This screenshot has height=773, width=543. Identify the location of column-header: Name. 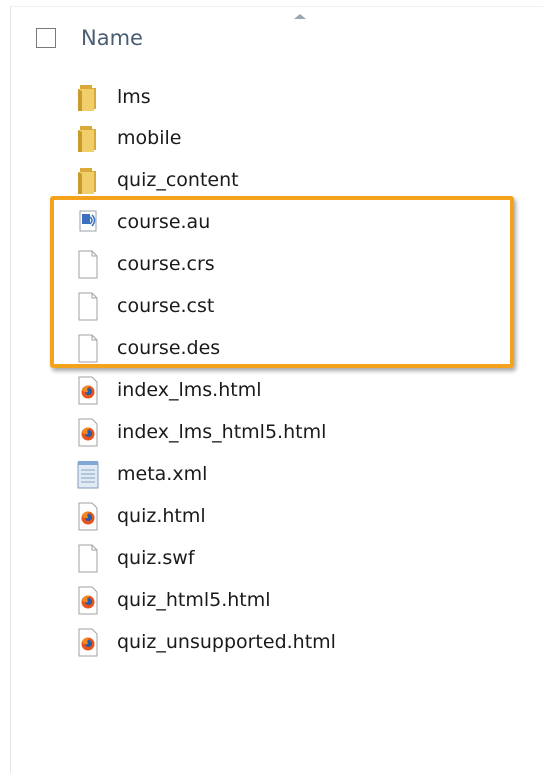
(276, 37).